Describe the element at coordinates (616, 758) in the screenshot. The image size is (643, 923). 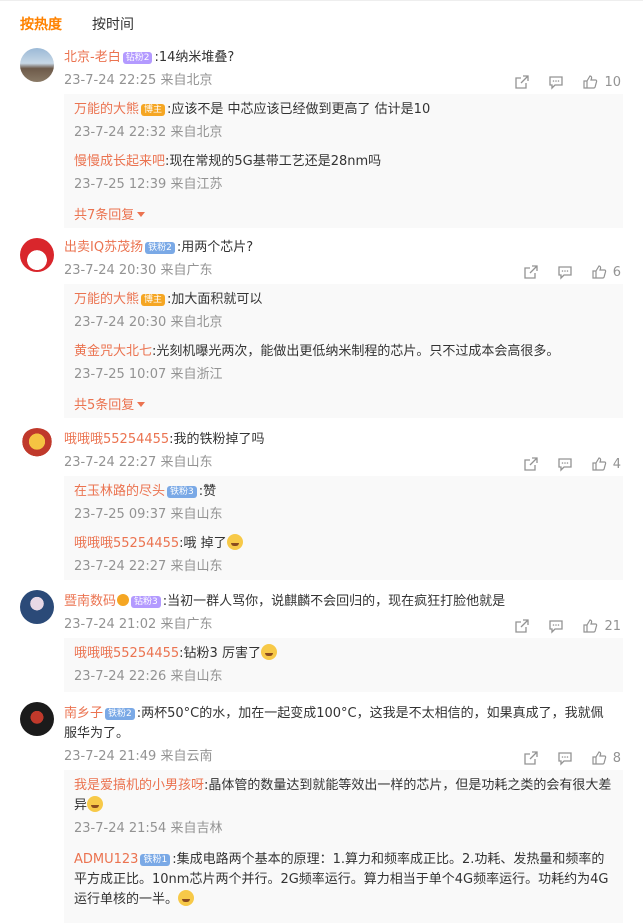
I see `like-count: 8` at that location.